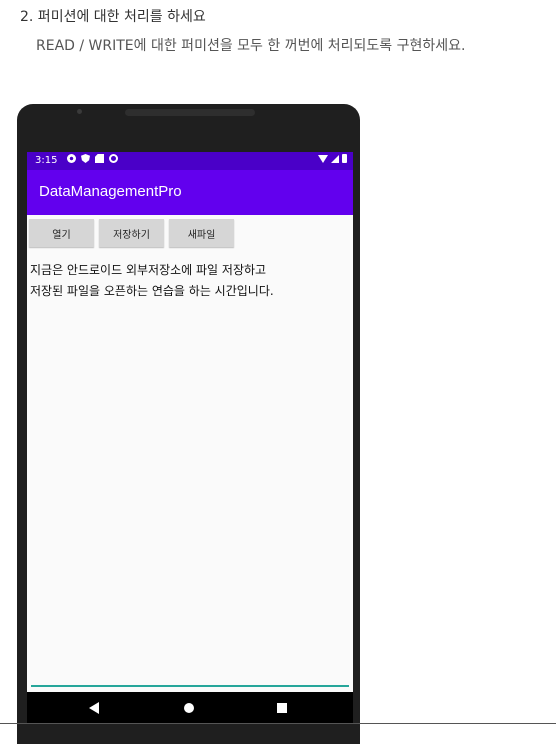 Image resolution: width=556 pixels, height=744 pixels. What do you see at coordinates (278, 723) in the screenshot?
I see `divider` at bounding box center [278, 723].